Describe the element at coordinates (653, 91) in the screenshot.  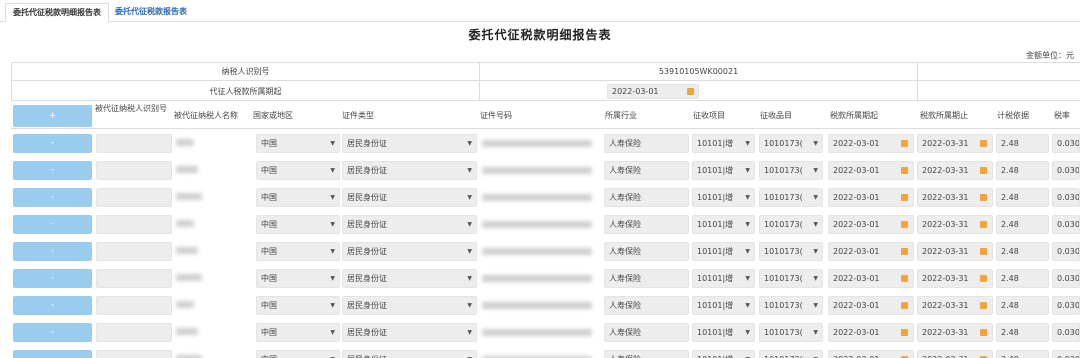
I see `period-date-input: 2022-03-01` at that location.